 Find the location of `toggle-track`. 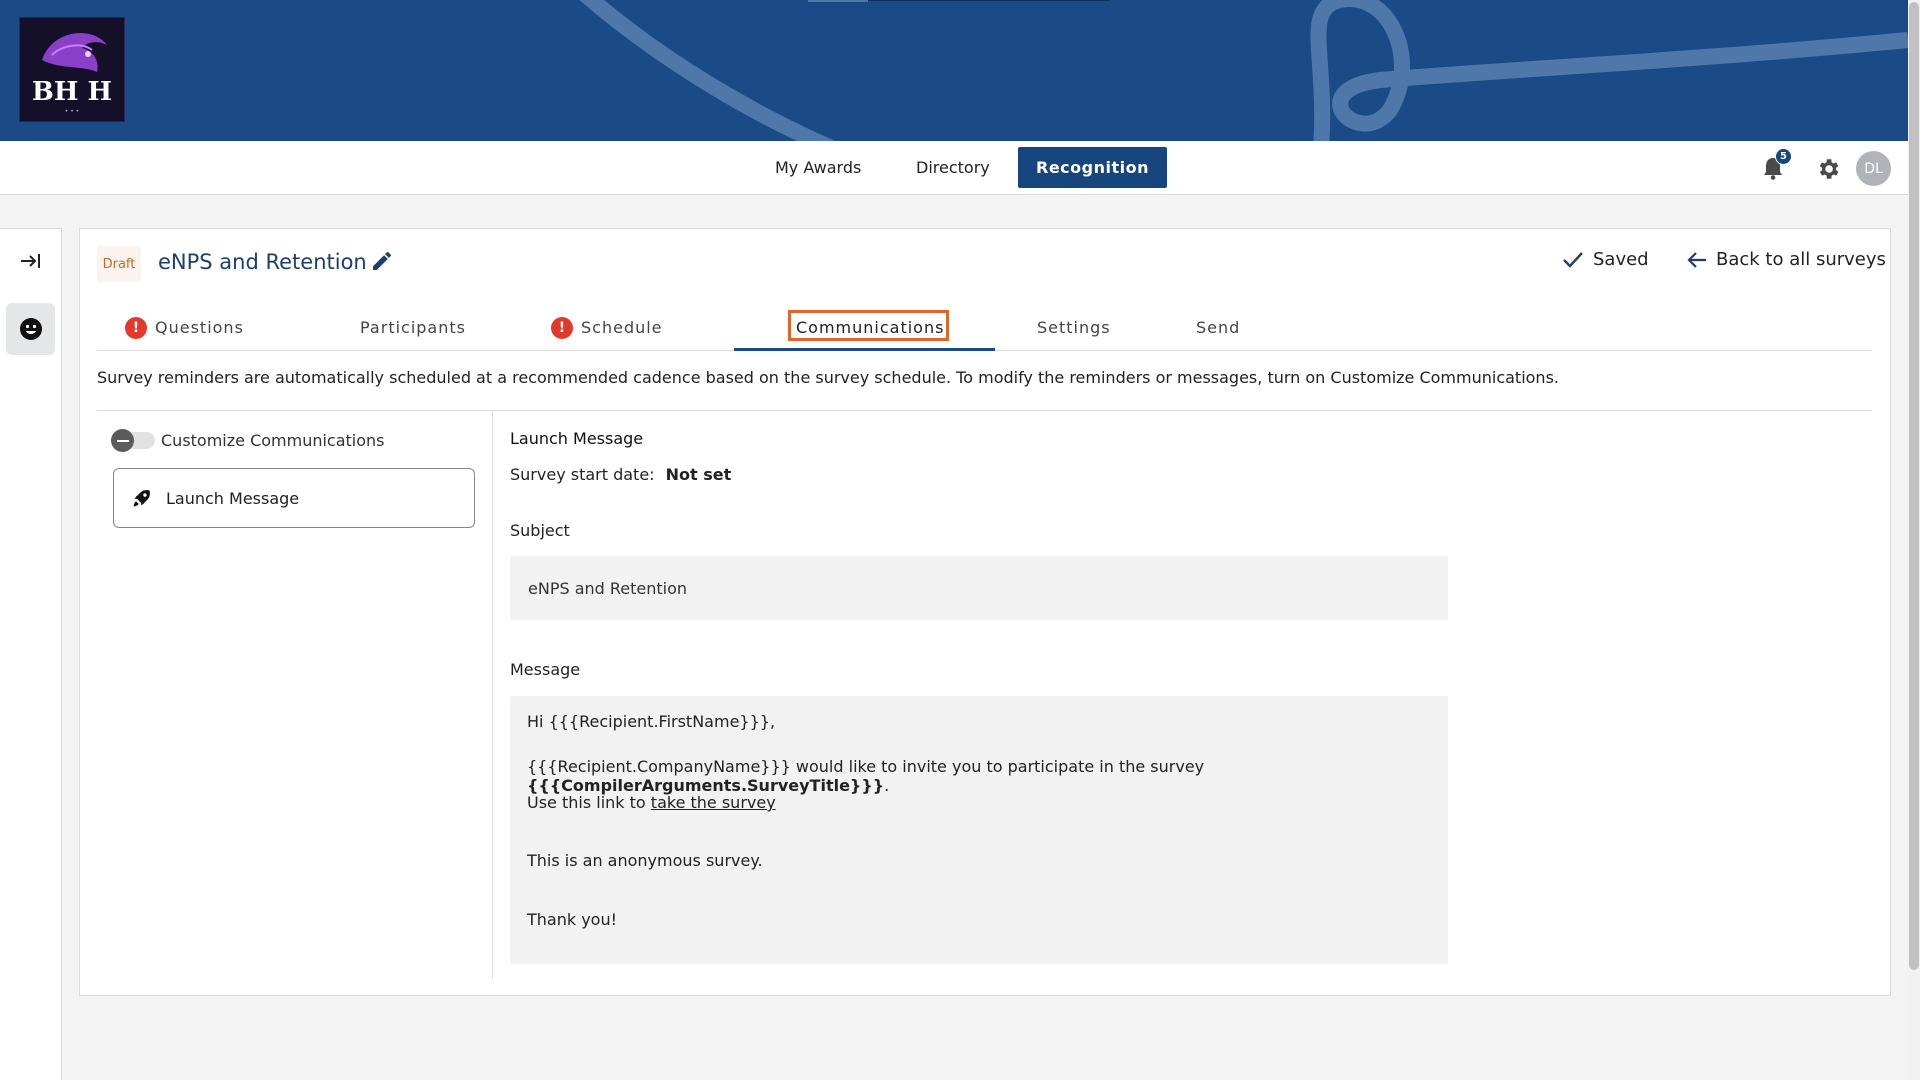

toggle-track is located at coordinates (133, 440).